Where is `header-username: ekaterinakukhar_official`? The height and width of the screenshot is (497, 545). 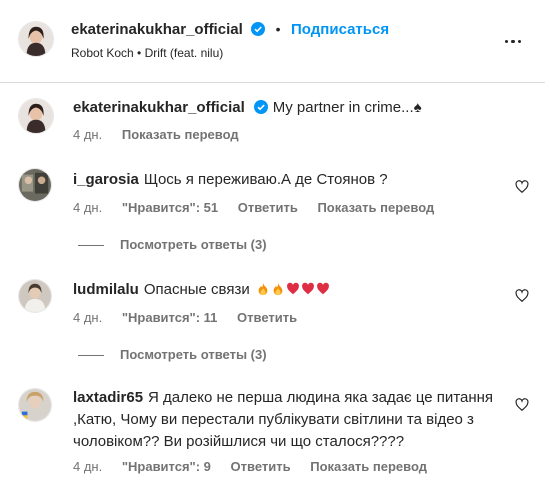 header-username: ekaterinakukhar_official is located at coordinates (157, 29).